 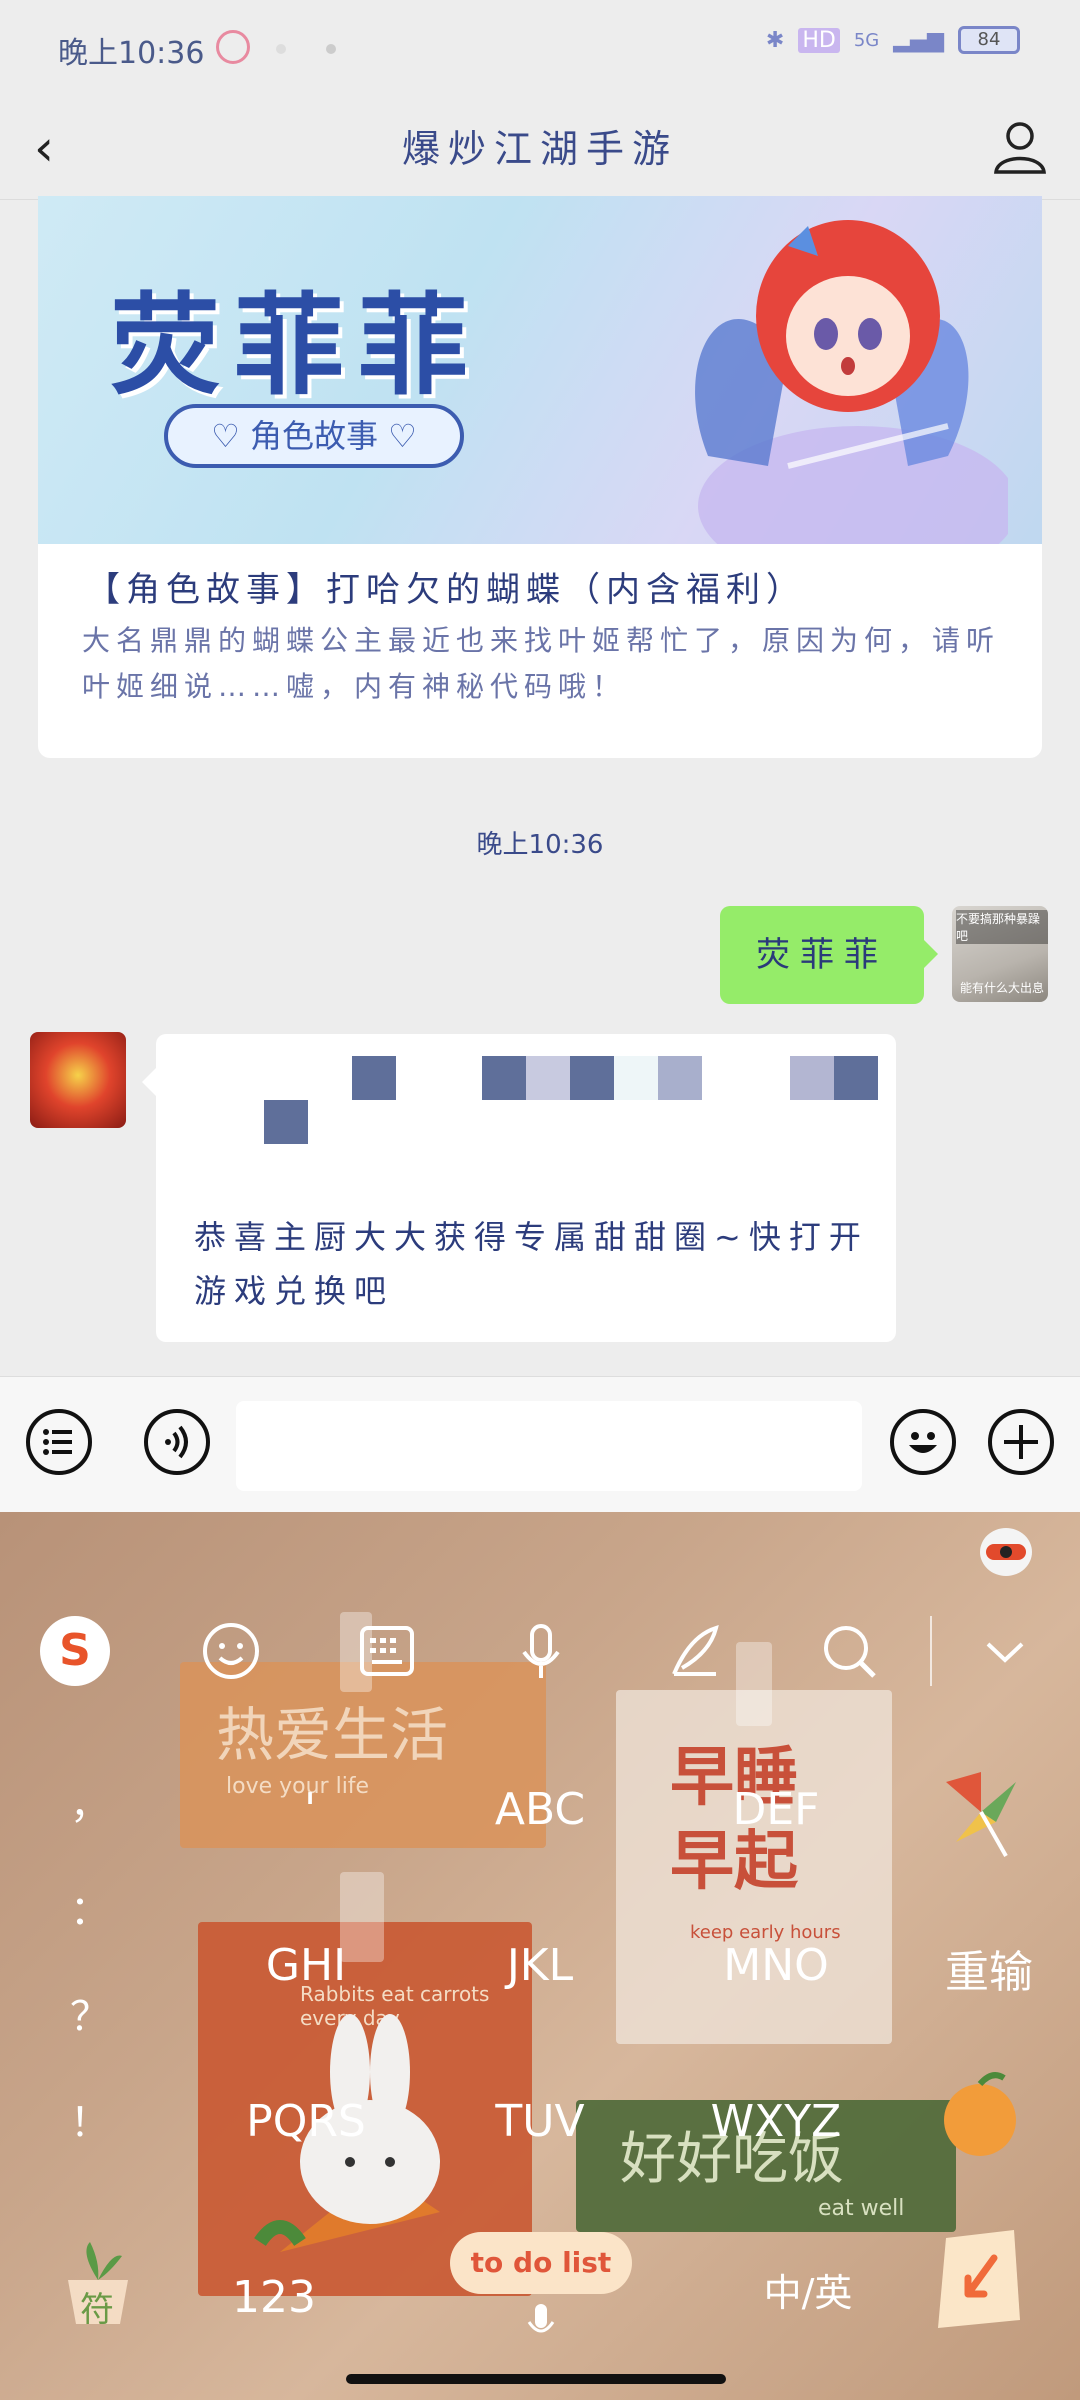 What do you see at coordinates (296, 346) in the screenshot?
I see `banner-title: 荧菲菲` at bounding box center [296, 346].